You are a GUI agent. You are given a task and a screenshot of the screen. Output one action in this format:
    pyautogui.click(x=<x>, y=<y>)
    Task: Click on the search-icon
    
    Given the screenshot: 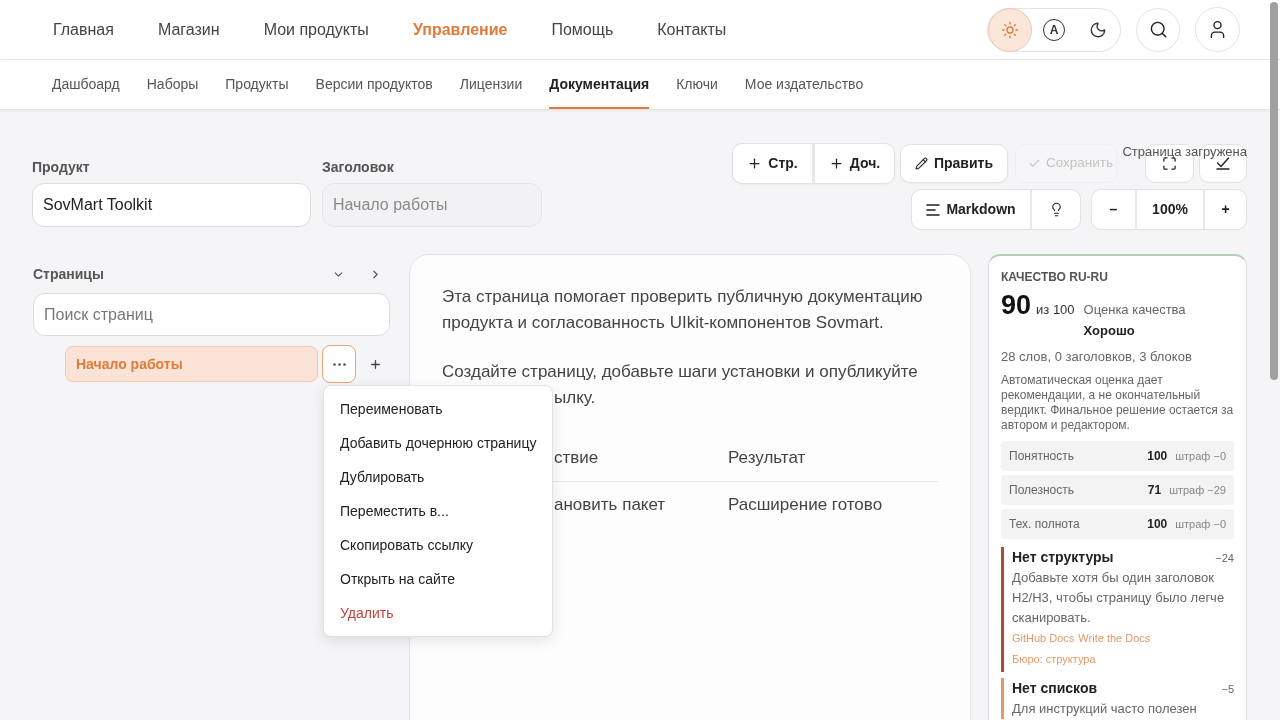 What is the action you would take?
    pyautogui.click(x=1158, y=29)
    